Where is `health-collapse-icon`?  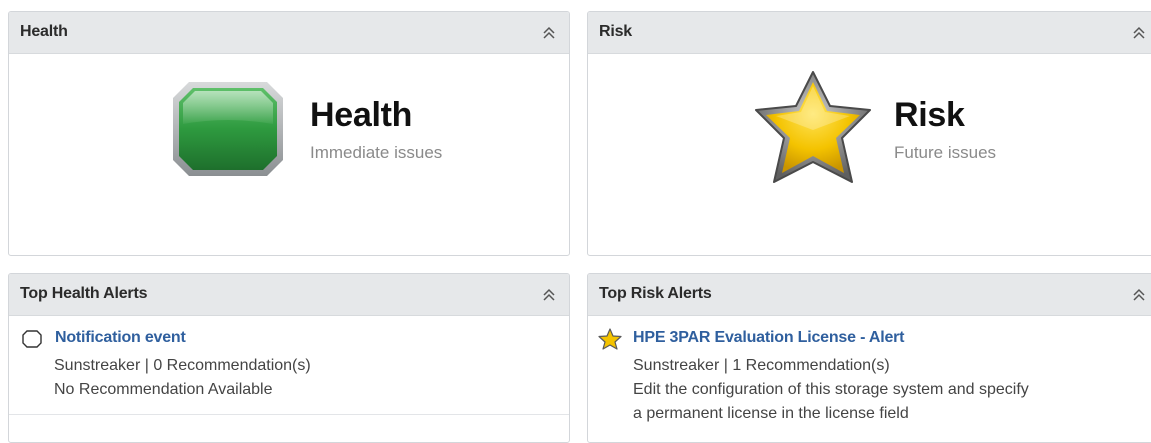 health-collapse-icon is located at coordinates (549, 33).